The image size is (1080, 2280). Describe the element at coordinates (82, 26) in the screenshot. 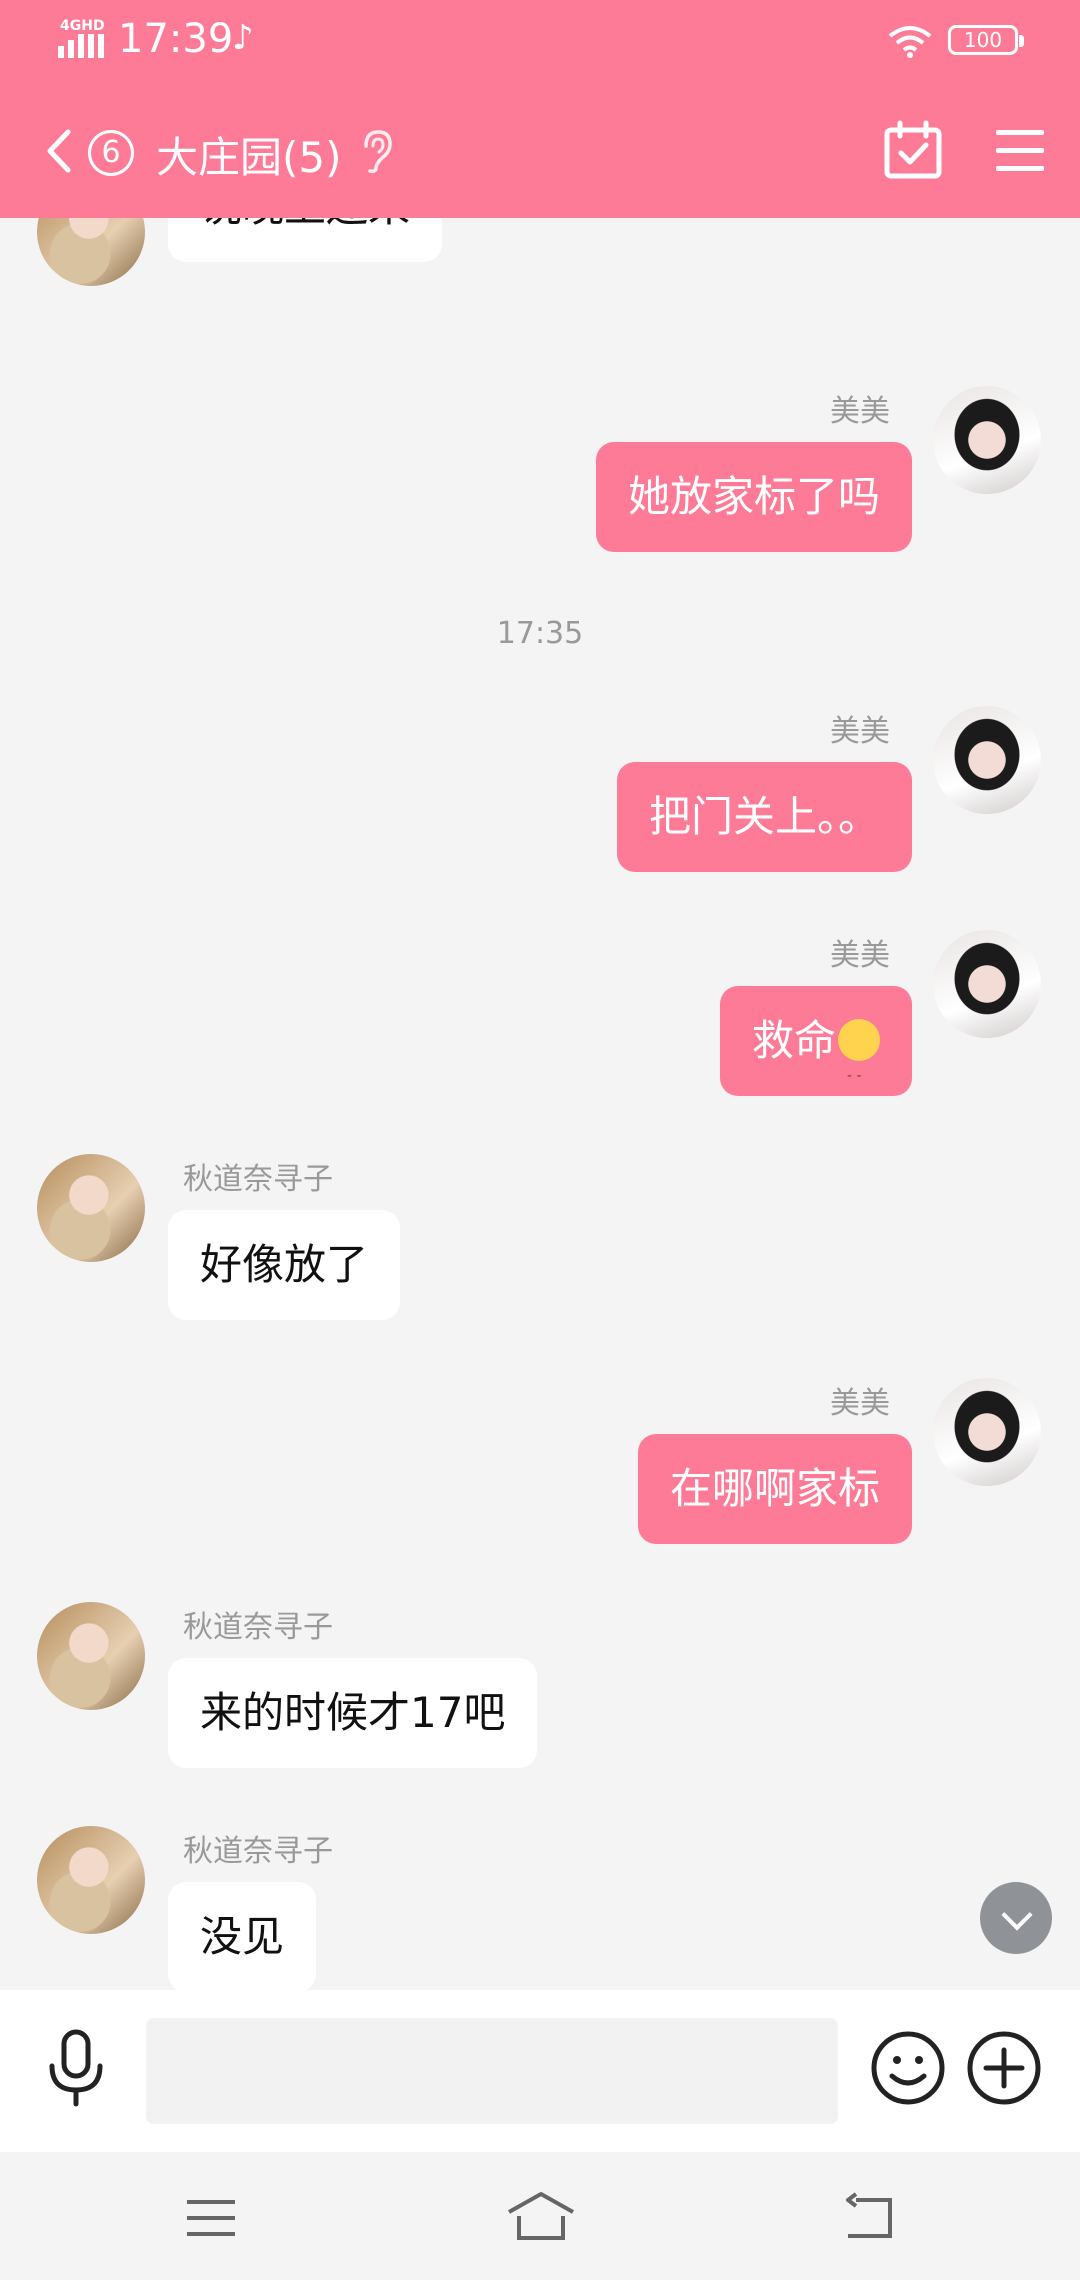

I see `network-type: 4GHD` at that location.